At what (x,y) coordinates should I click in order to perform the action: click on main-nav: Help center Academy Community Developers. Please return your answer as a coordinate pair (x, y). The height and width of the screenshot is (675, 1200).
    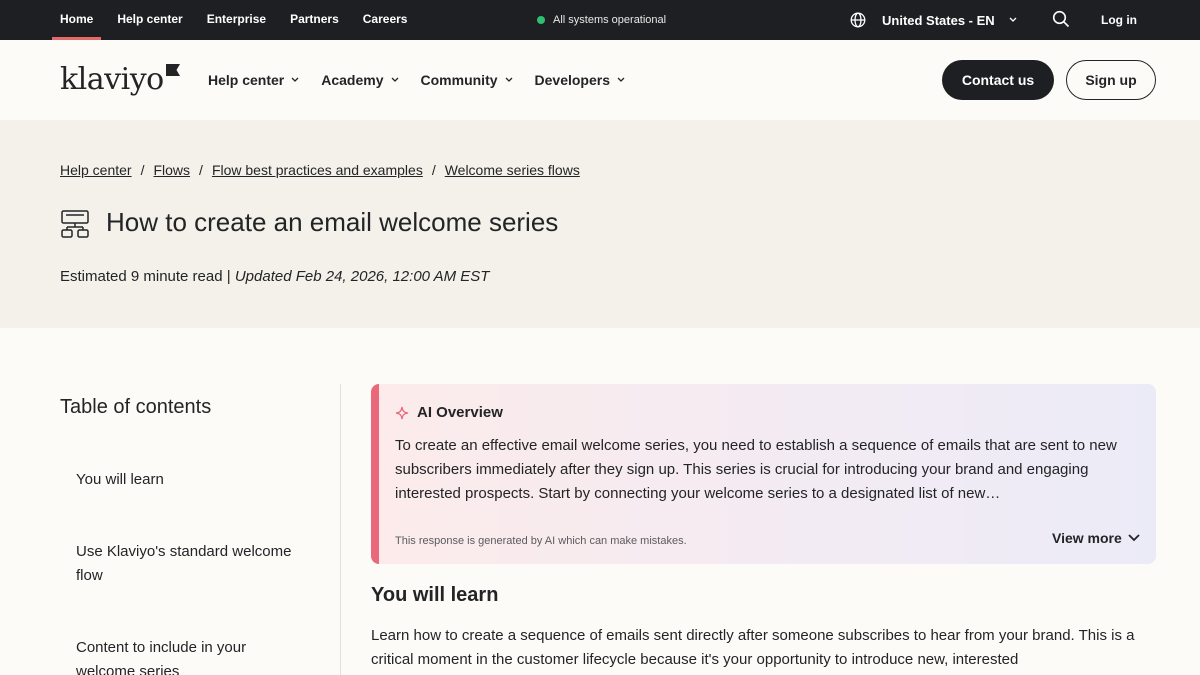
    Looking at the image, I should click on (427, 80).